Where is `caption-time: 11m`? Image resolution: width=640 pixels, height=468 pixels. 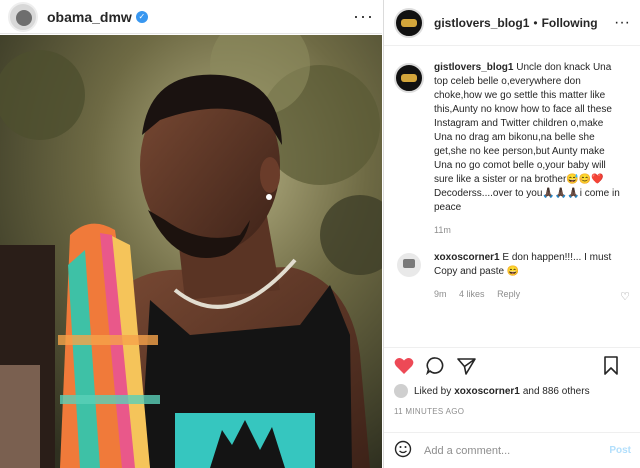 caption-time: 11m is located at coordinates (442, 230).